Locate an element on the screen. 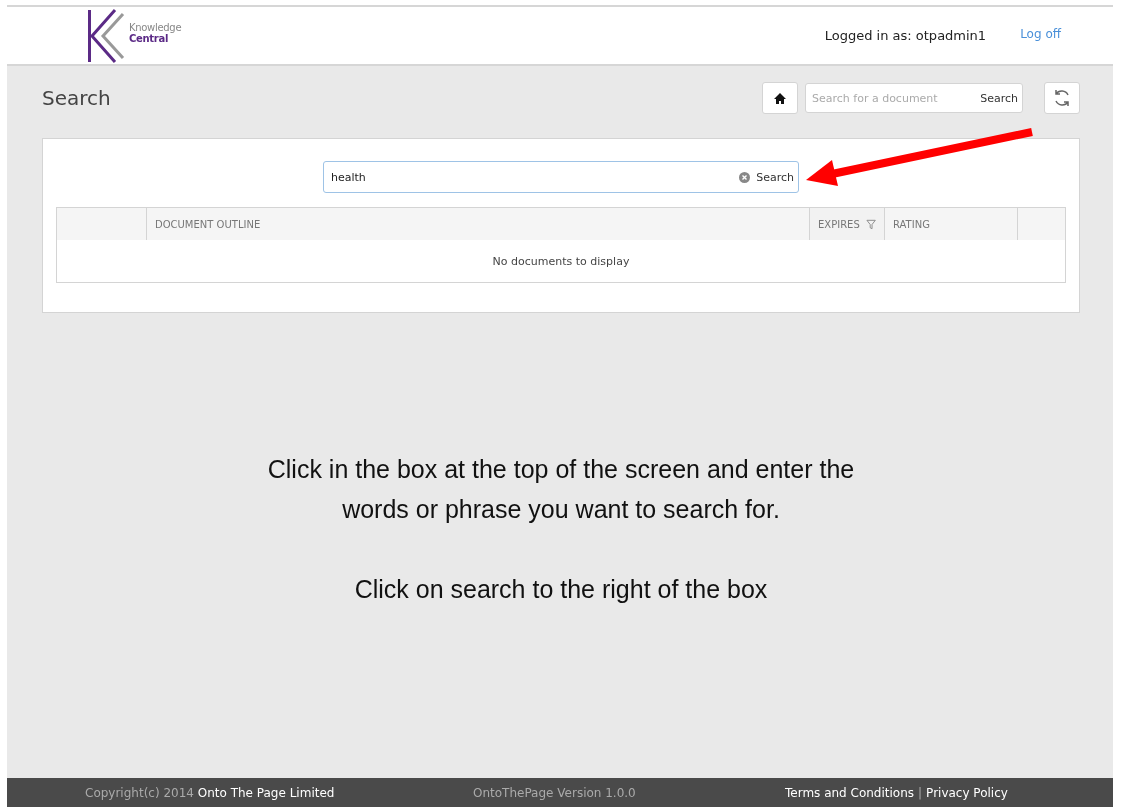 The image size is (1125, 807). column-label: RATING is located at coordinates (911, 224).